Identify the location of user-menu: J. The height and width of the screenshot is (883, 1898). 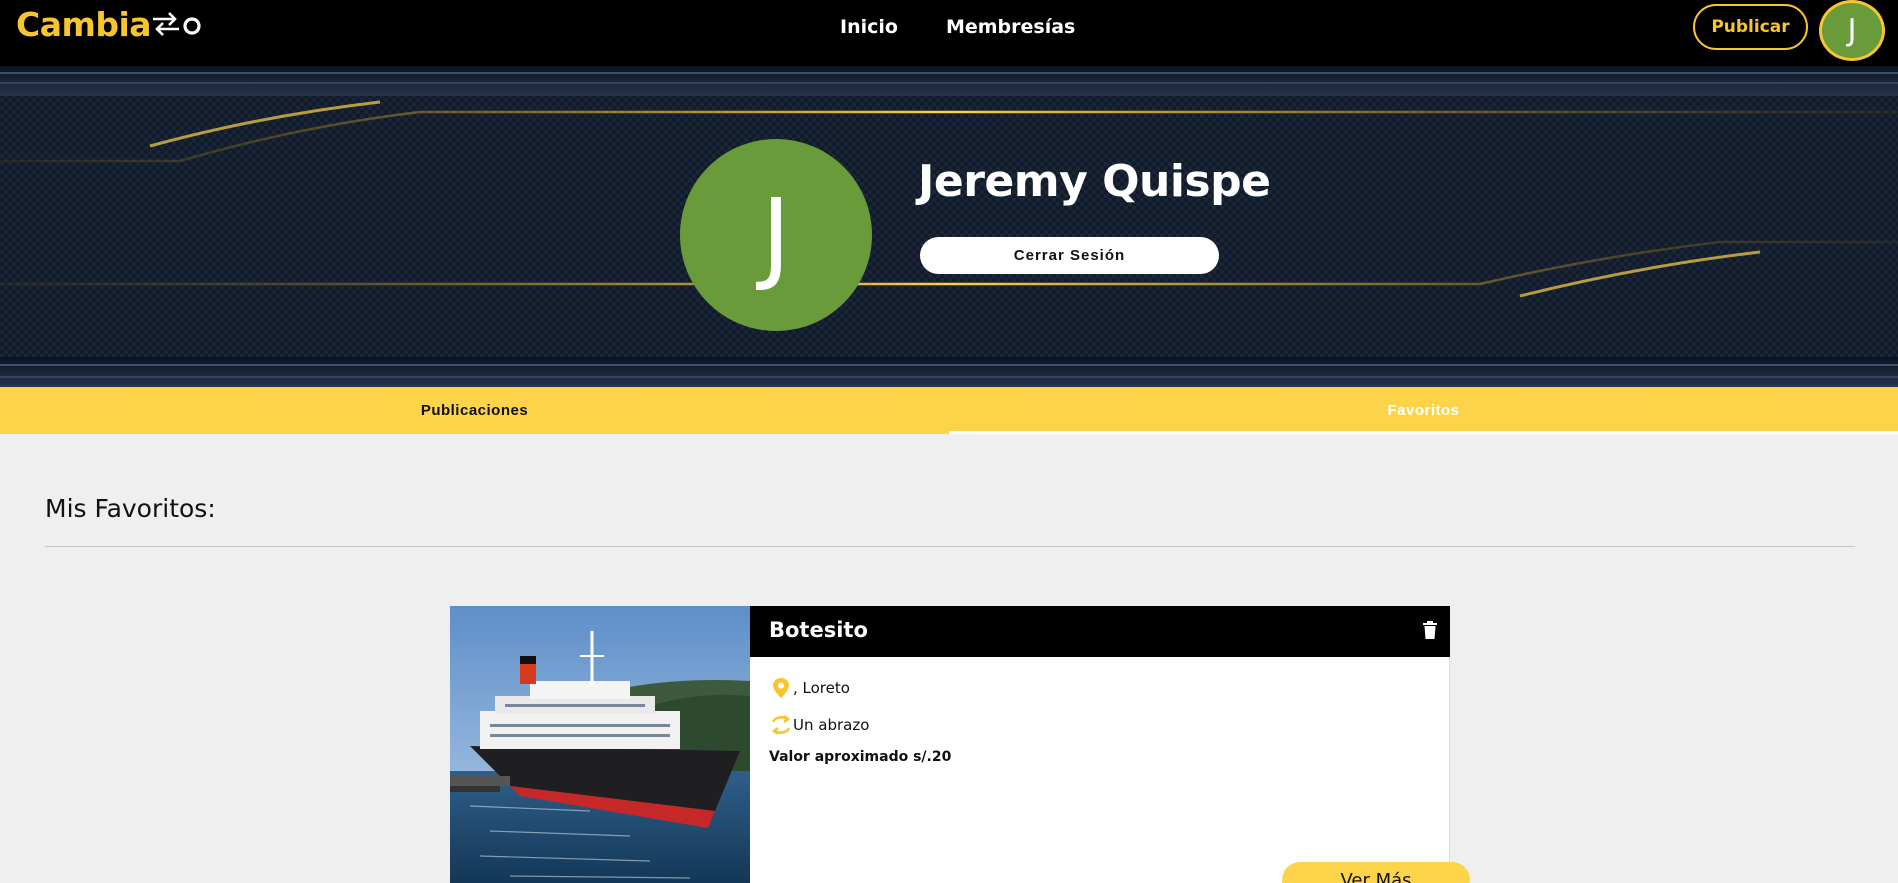
(1858, 30).